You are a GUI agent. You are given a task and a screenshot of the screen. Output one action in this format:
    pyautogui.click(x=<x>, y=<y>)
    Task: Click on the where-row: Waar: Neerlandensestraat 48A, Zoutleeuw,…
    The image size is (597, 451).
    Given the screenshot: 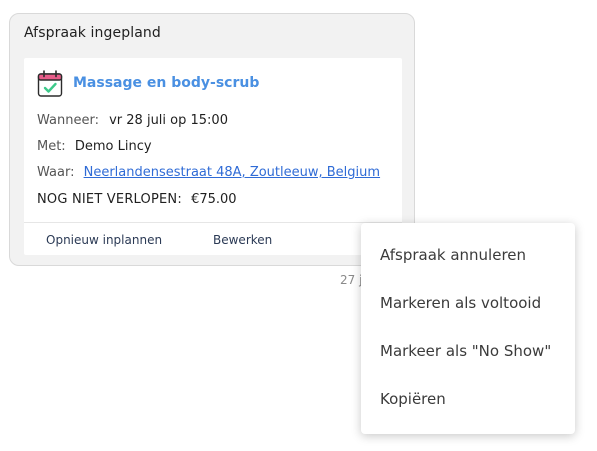 What is the action you would take?
    pyautogui.click(x=208, y=172)
    